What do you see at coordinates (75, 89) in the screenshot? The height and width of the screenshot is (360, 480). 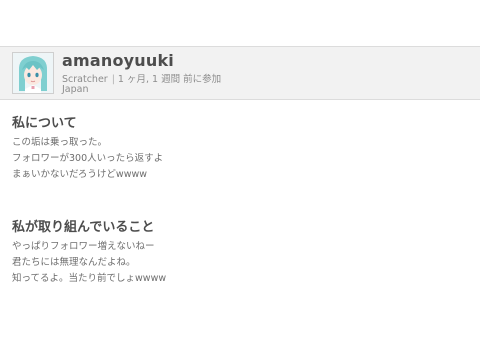 I see `user-location: Japan` at bounding box center [75, 89].